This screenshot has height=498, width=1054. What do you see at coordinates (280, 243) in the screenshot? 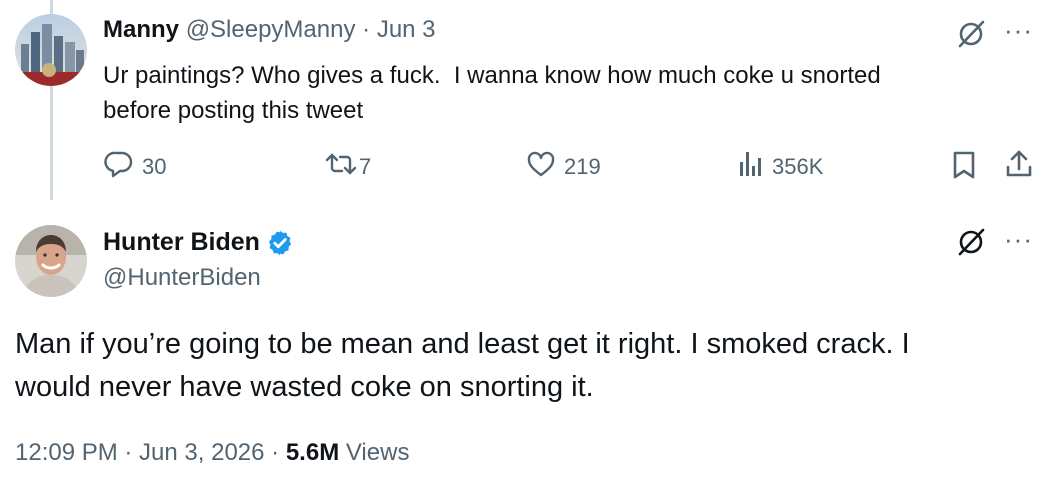
I see `verified-badge-icon` at bounding box center [280, 243].